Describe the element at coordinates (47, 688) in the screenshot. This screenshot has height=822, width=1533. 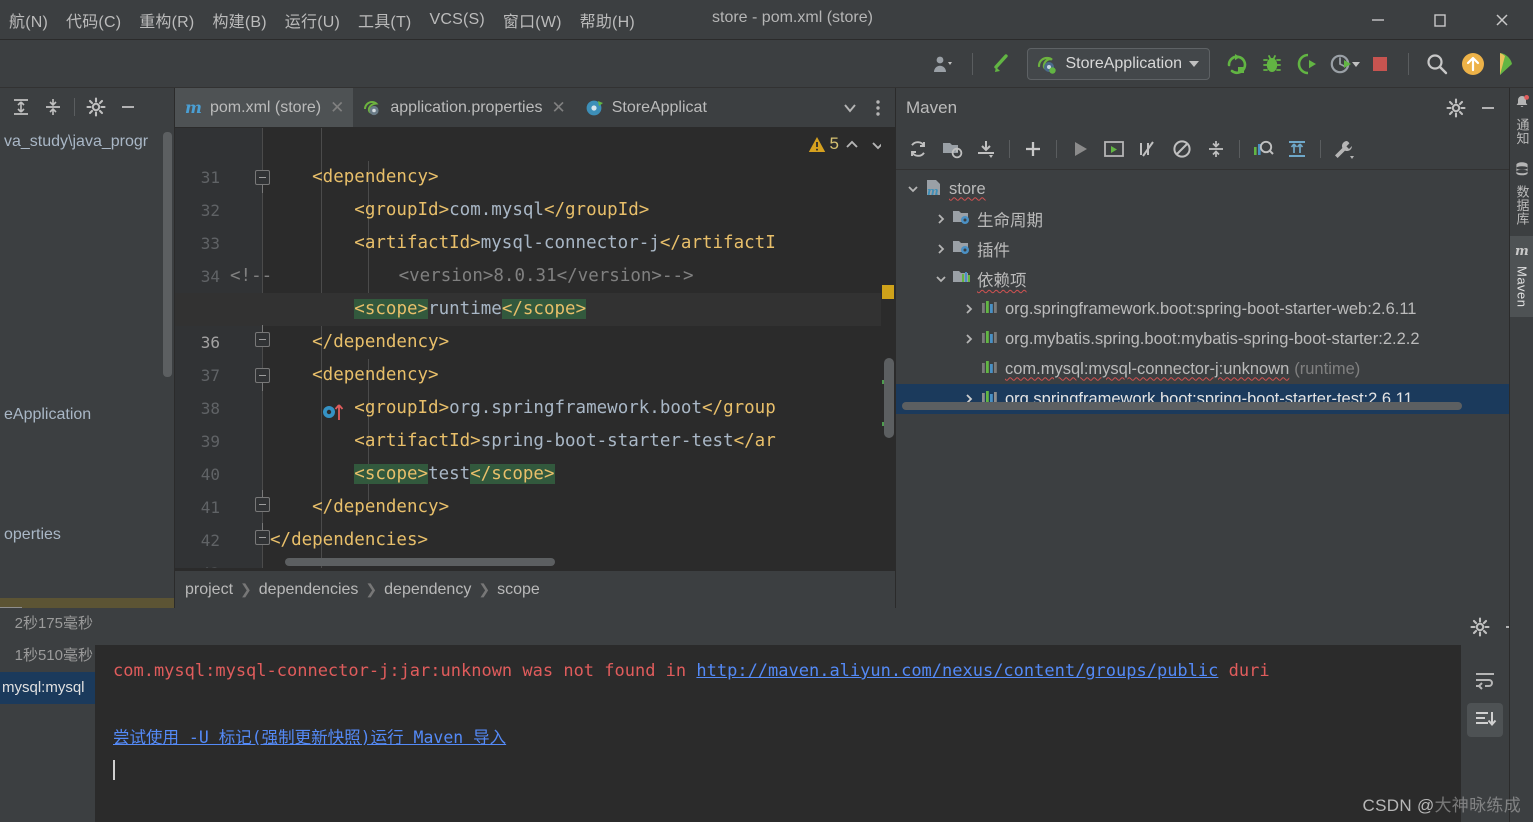
I see `build-tree-row-selected: mysql:mysql` at that location.